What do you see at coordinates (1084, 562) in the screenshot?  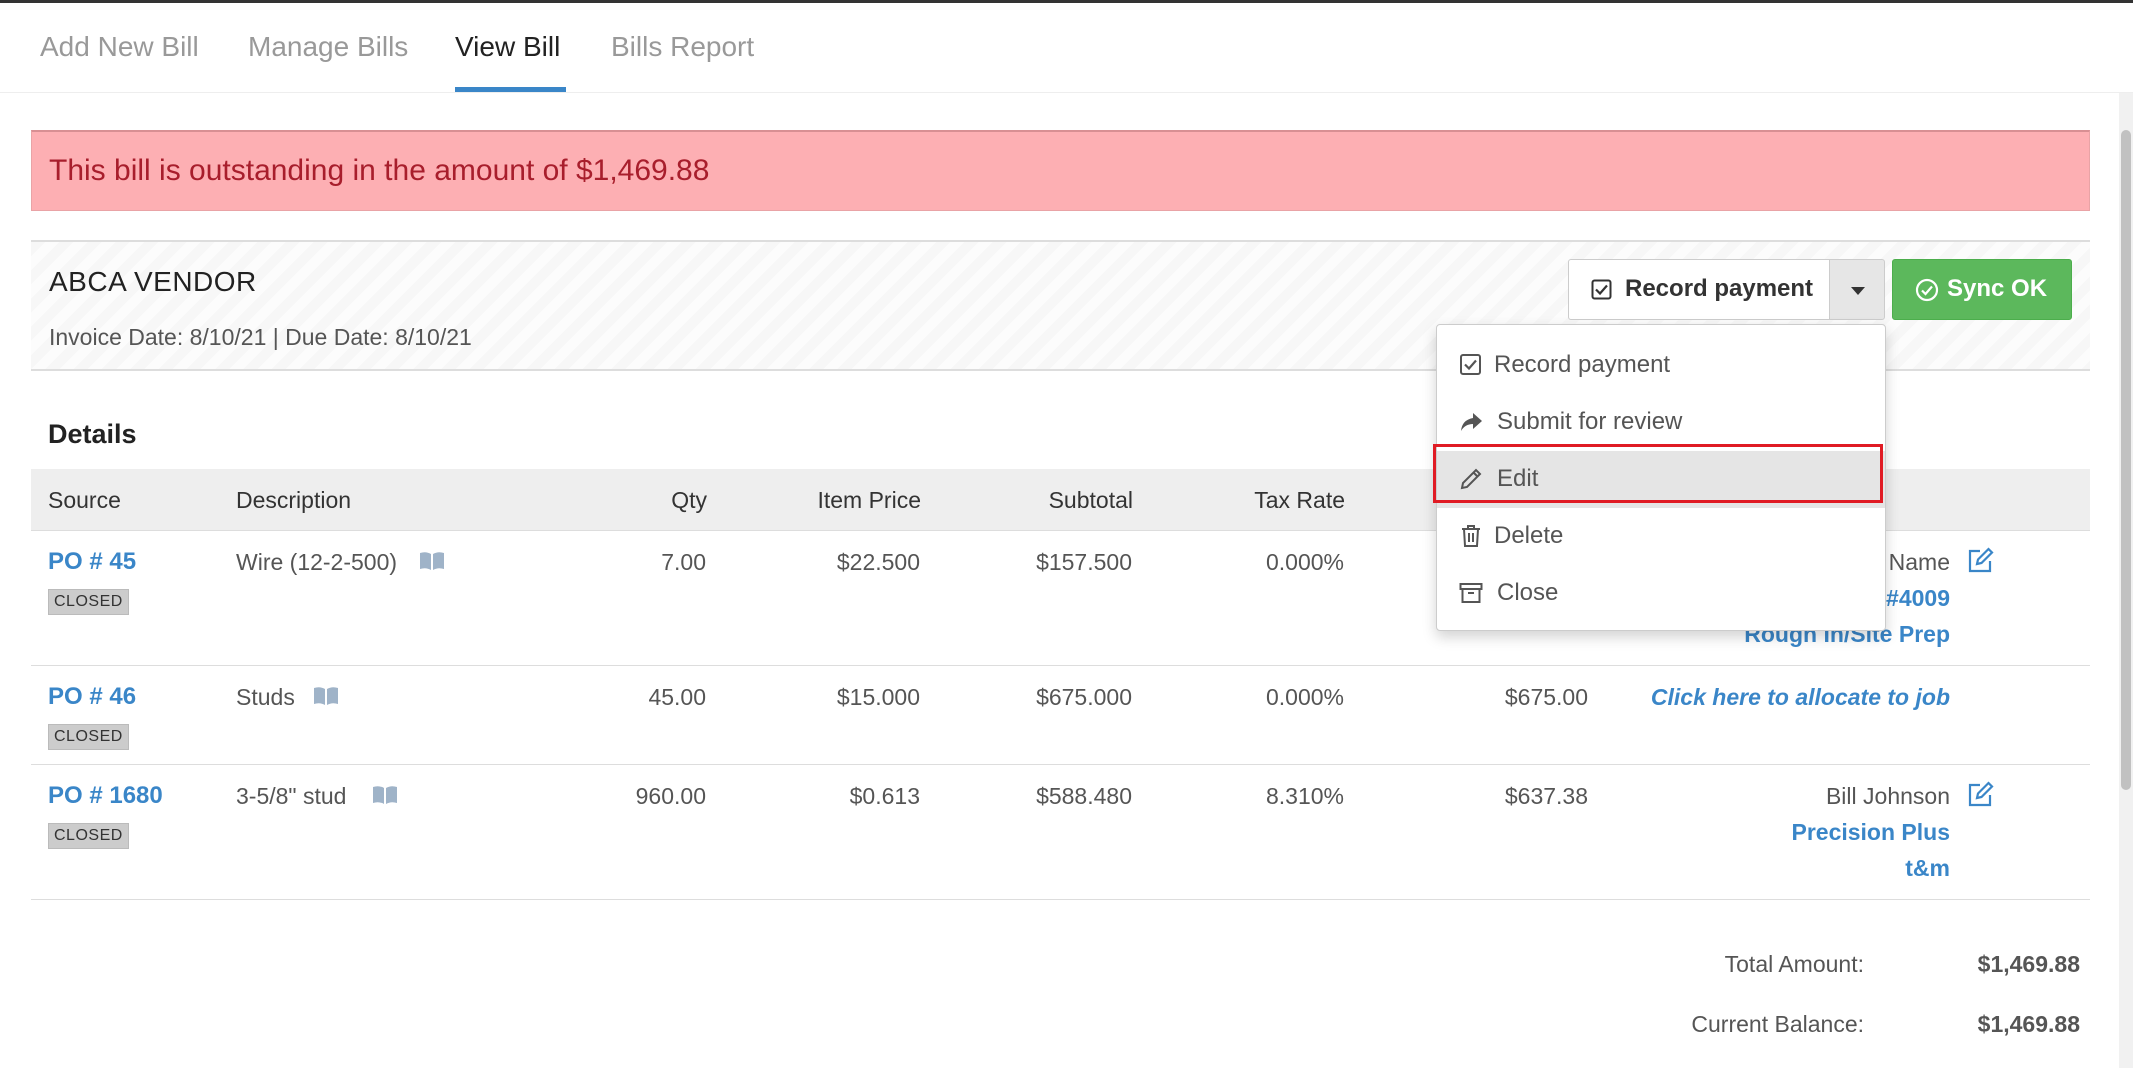 I see `subtotal: $157.500` at bounding box center [1084, 562].